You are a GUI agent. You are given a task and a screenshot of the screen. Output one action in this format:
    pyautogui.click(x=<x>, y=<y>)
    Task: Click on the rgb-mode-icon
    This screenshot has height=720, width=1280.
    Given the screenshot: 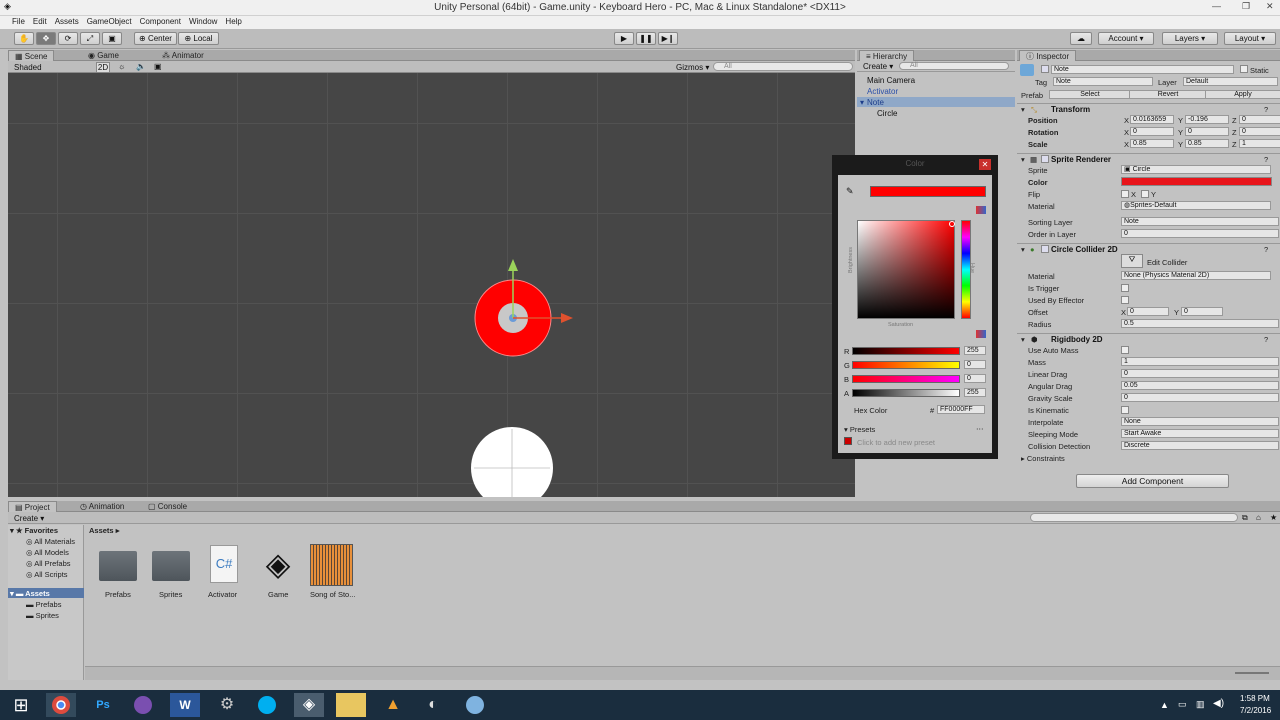 What is the action you would take?
    pyautogui.click(x=981, y=334)
    